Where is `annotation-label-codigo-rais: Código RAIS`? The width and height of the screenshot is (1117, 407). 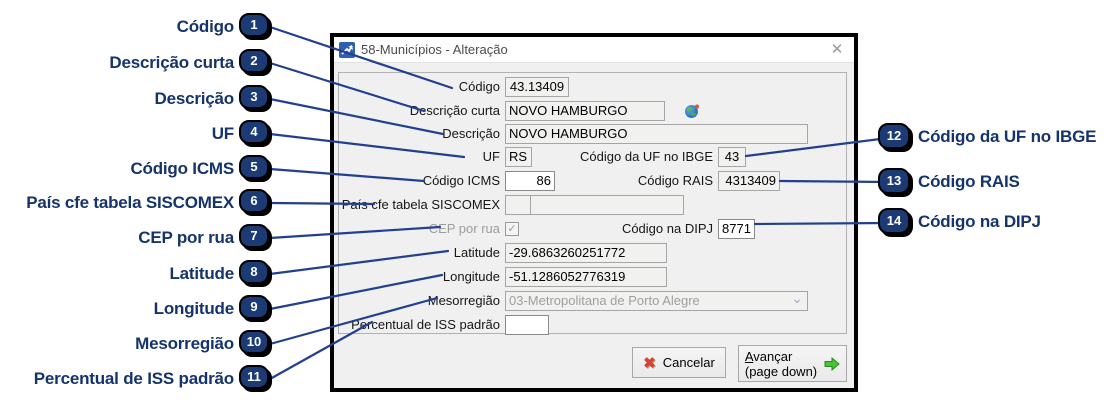 annotation-label-codigo-rais: Código RAIS is located at coordinates (969, 181).